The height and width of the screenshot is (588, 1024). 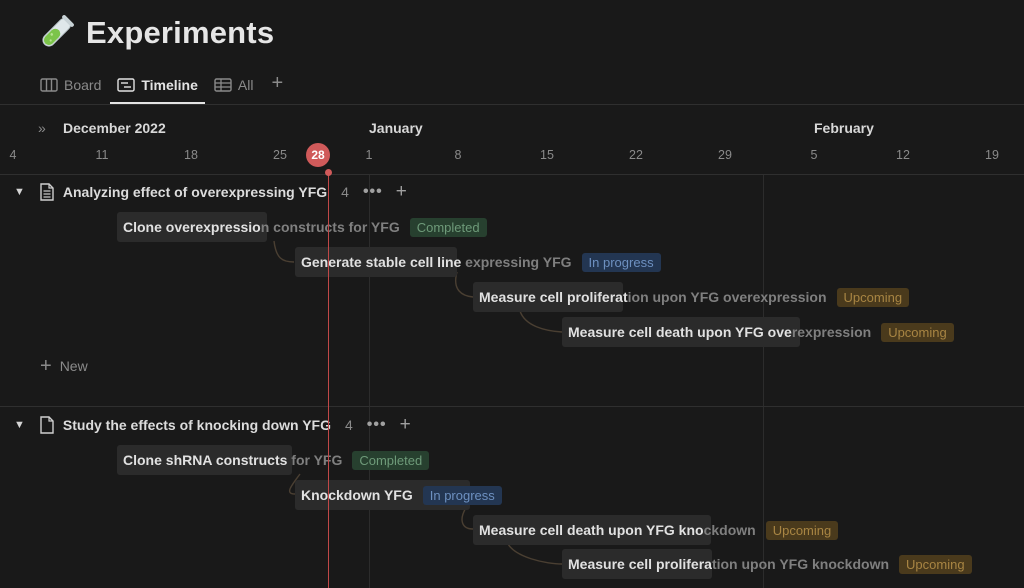 I want to click on today-line, so click(x=328, y=380).